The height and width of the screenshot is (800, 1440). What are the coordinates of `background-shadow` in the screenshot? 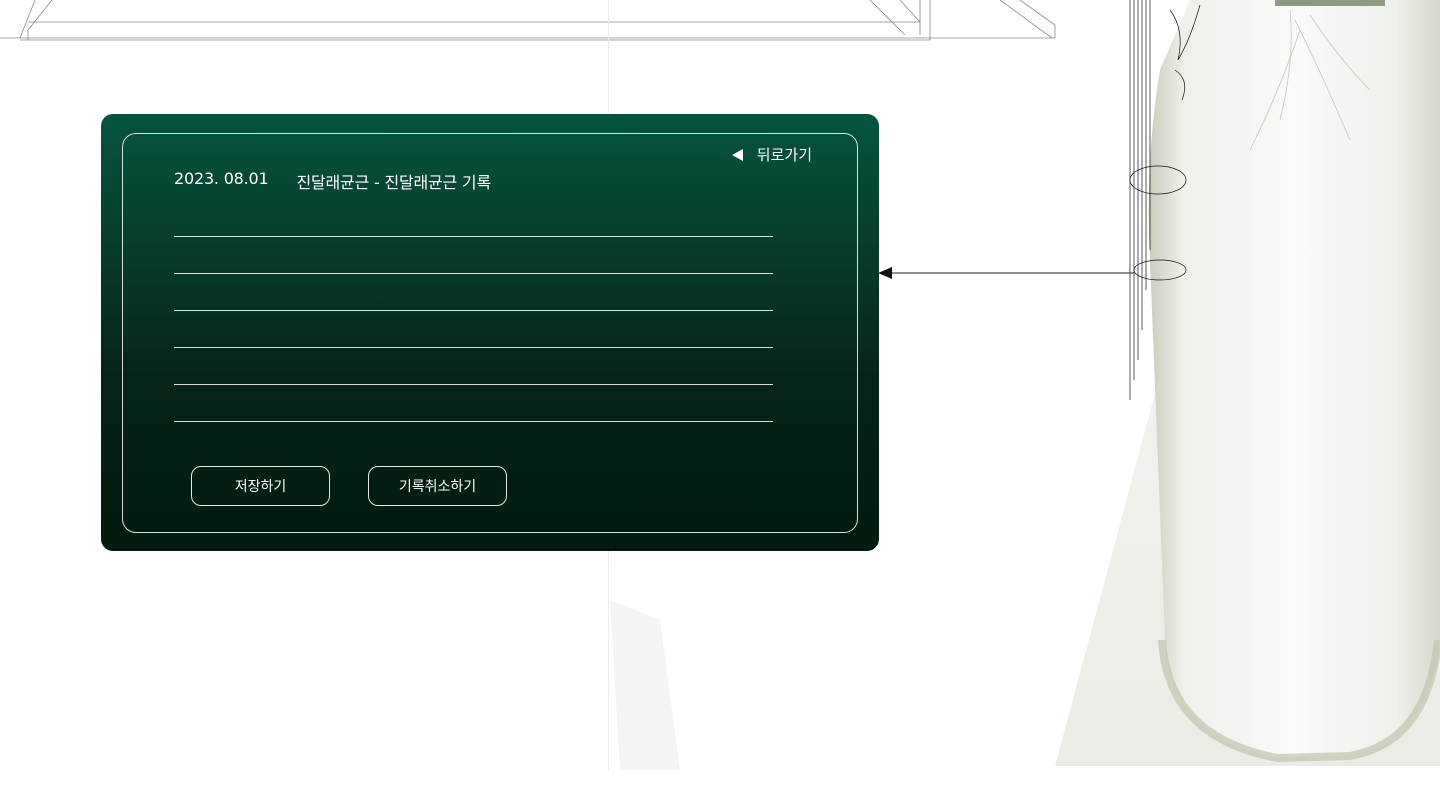 It's located at (645, 685).